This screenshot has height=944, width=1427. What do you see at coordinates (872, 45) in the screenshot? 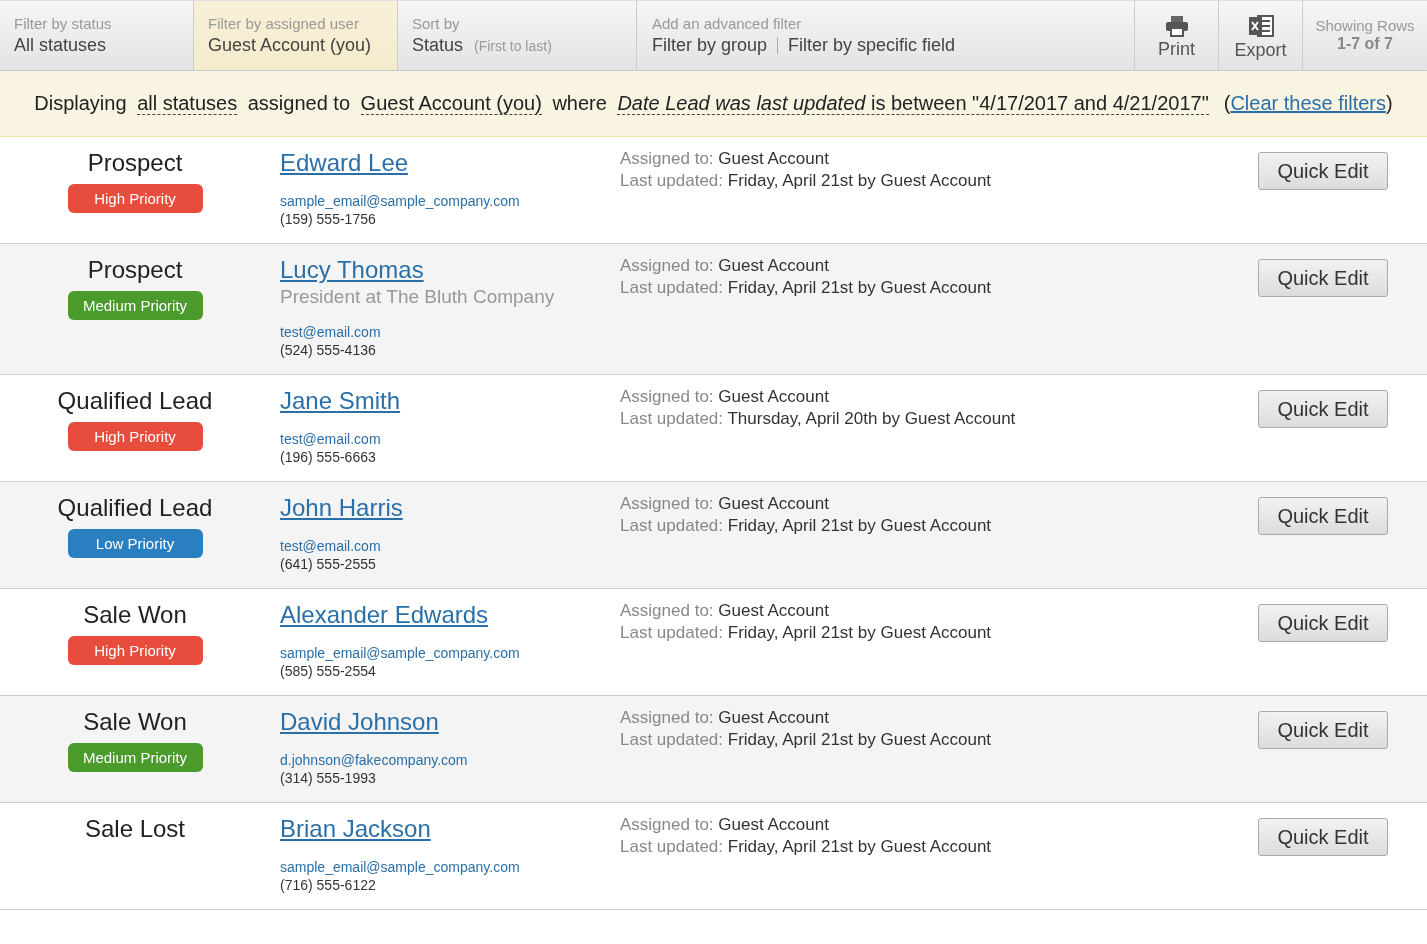
I see `filter-link: Filter by specific field` at bounding box center [872, 45].